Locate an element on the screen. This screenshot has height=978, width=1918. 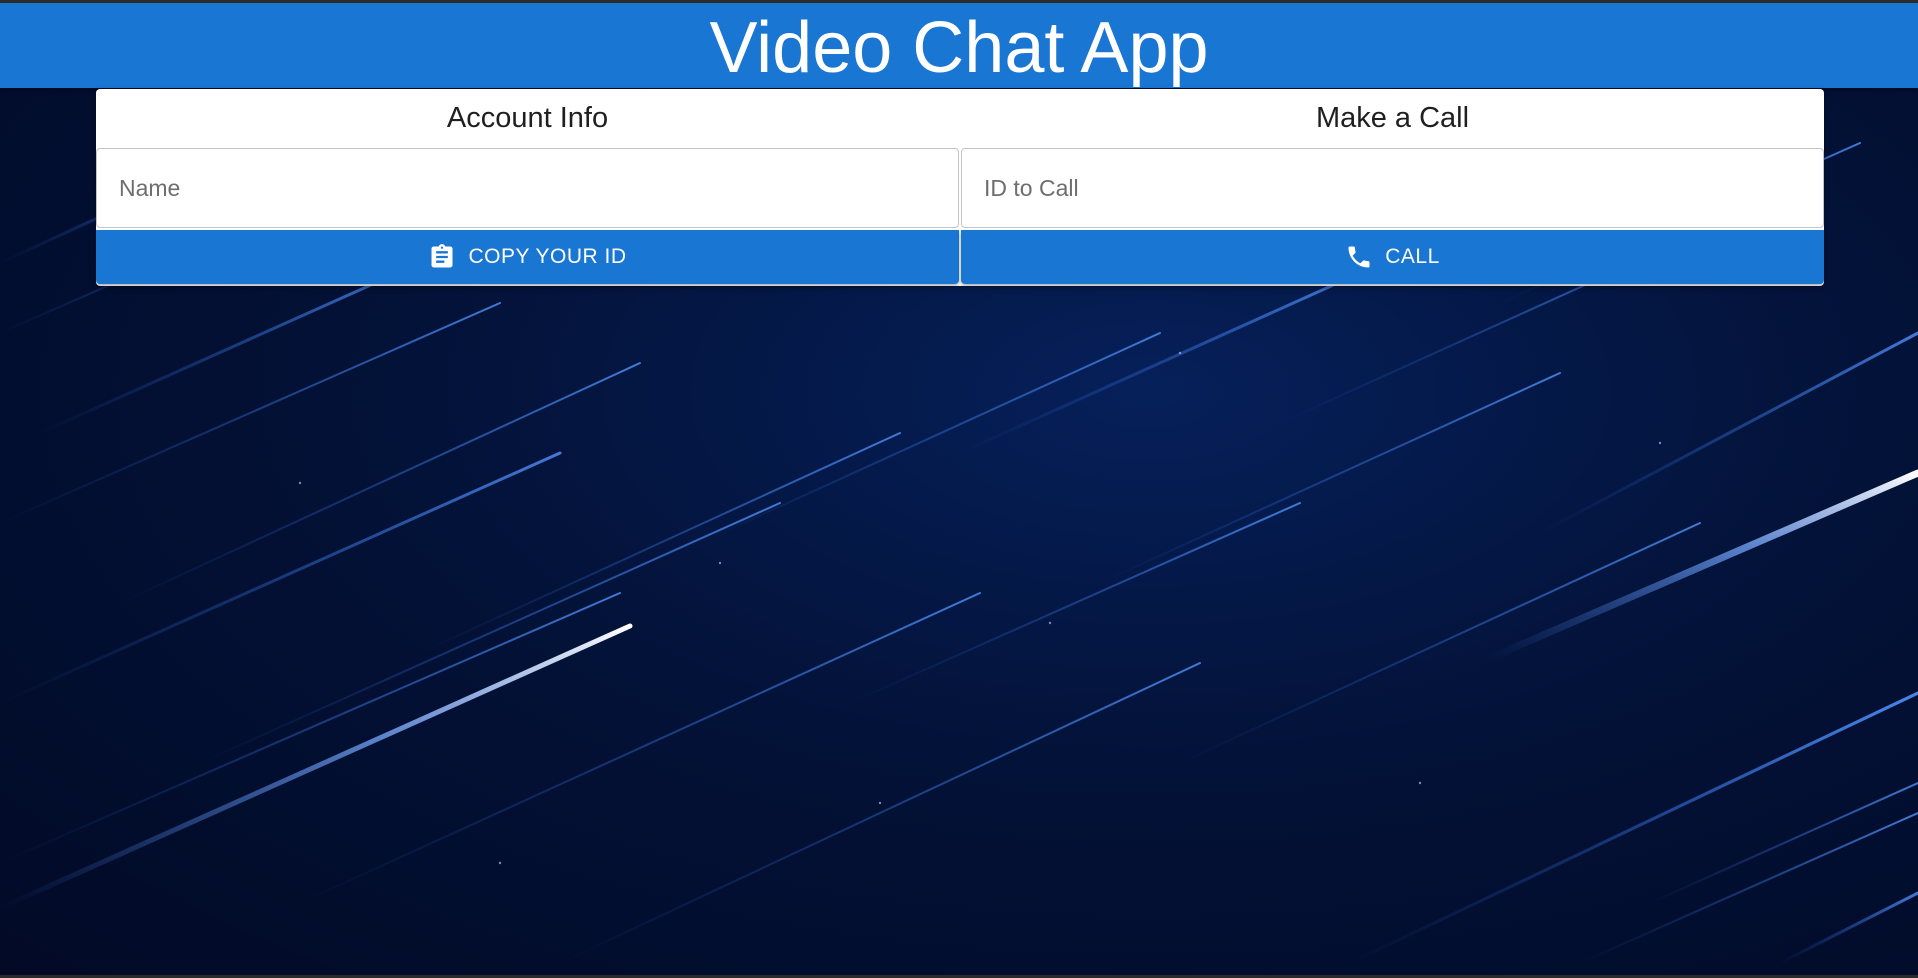
phone-icon is located at coordinates (1359, 257).